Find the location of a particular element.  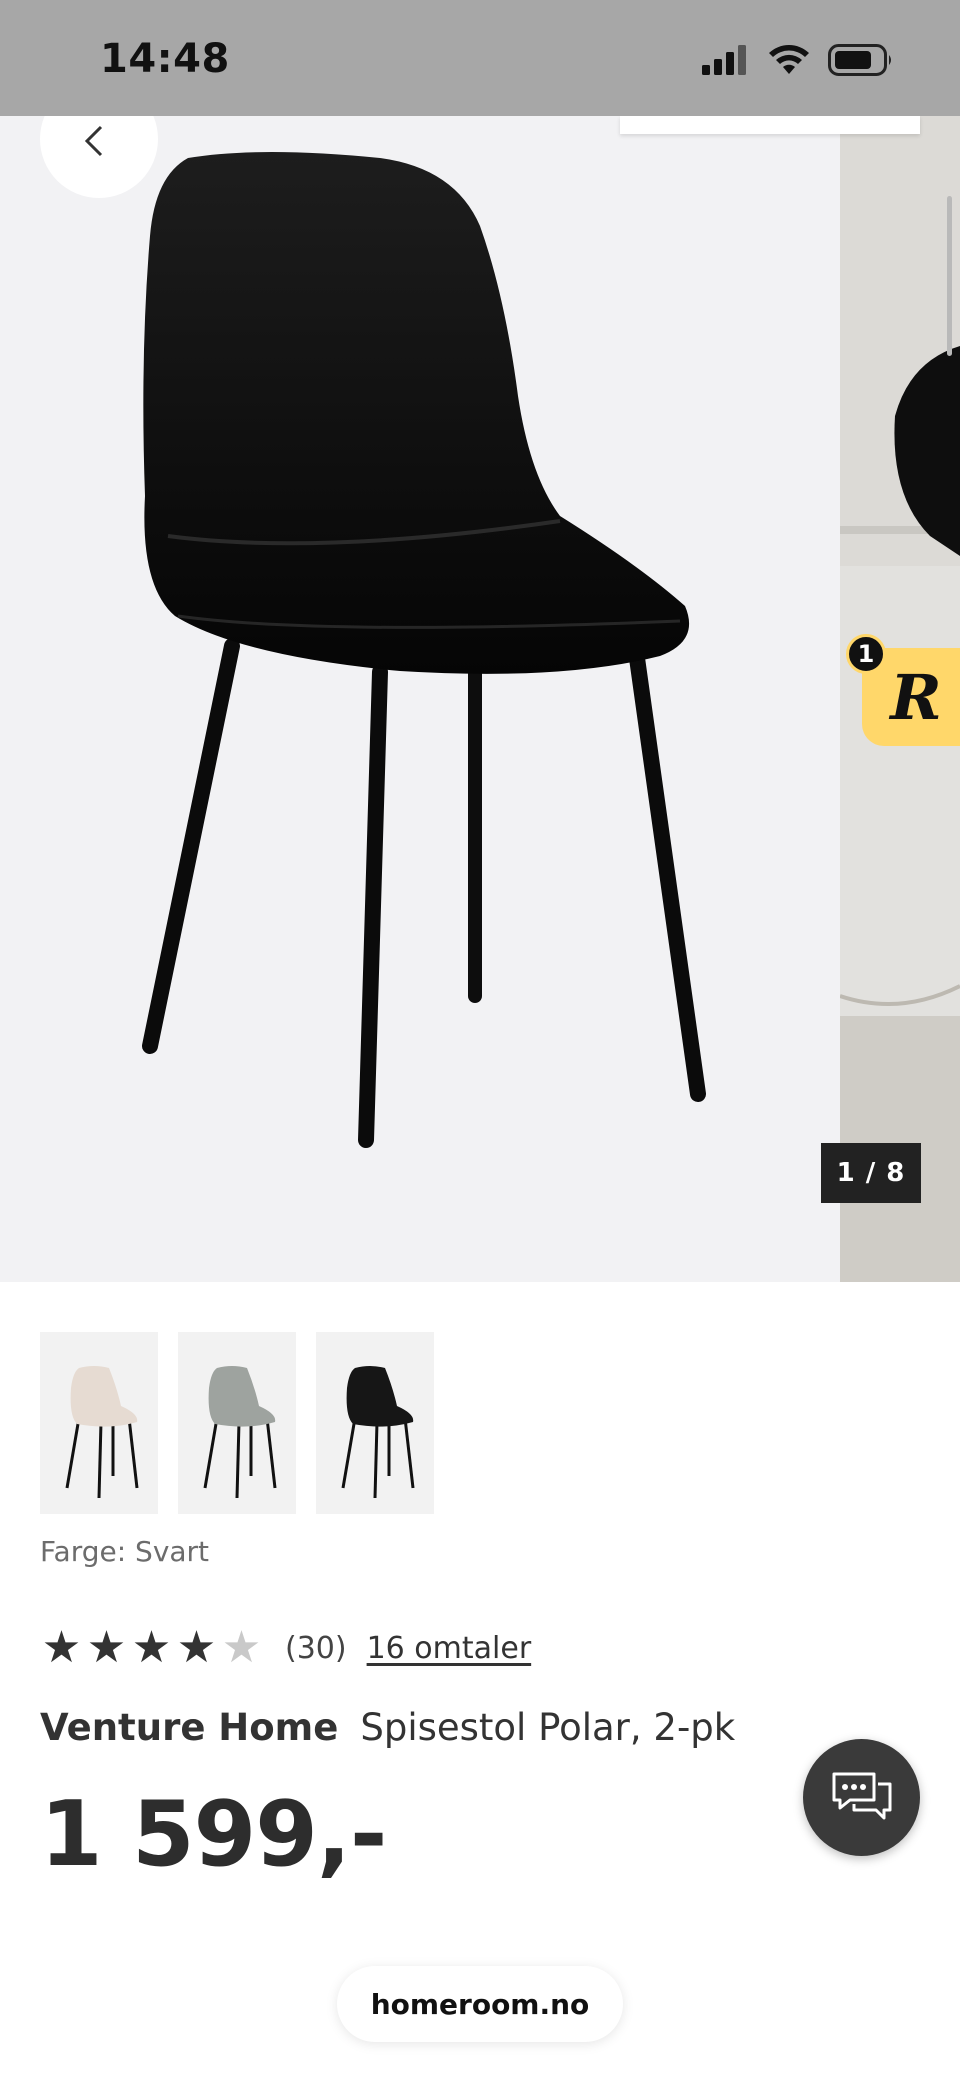

selected-color-label: Farge: Svart is located at coordinates (125, 1551).